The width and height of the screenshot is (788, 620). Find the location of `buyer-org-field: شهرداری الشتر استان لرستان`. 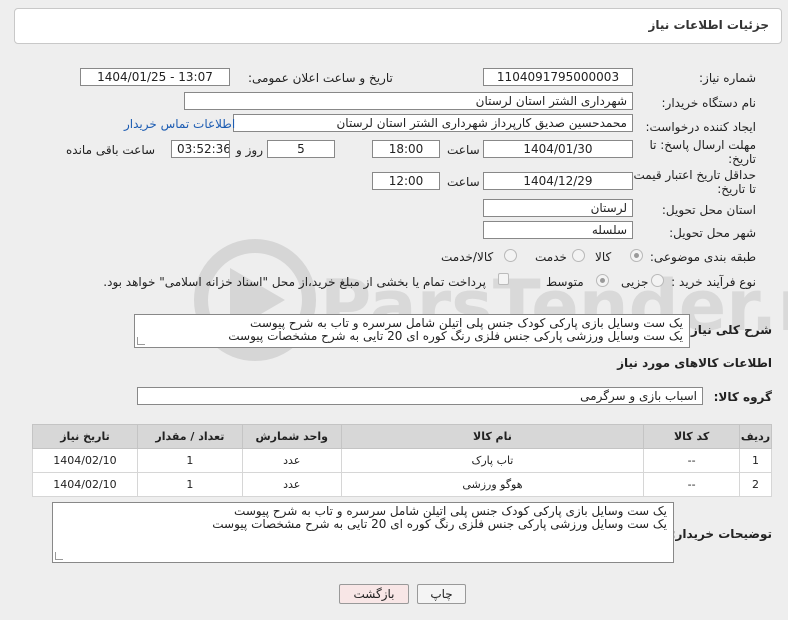

buyer-org-field: شهرداری الشتر استان لرستان is located at coordinates (408, 101).